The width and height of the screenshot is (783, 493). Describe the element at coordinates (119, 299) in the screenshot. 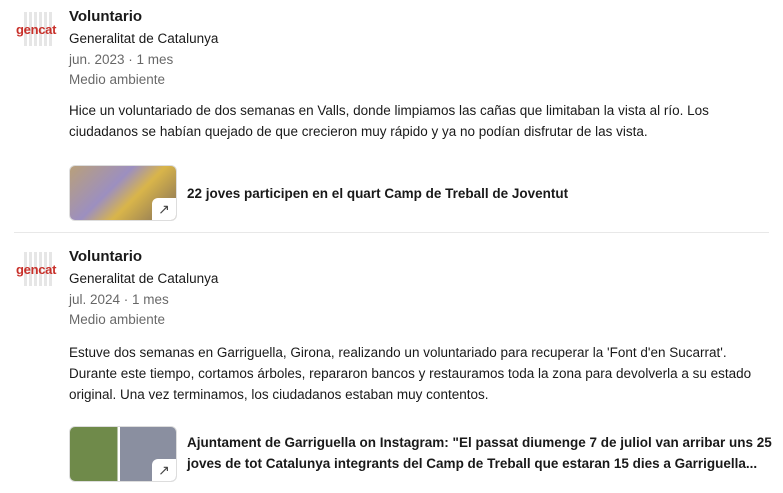

I see `entry-date: jul. 2024 · 1 mes` at that location.